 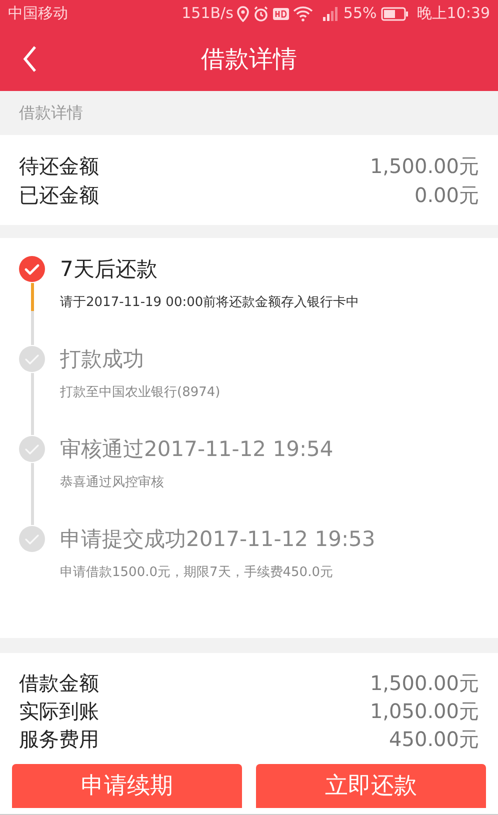 I want to click on step-detail: 申请借款1500.0元，期限7天，手续费450.0元, so click(x=197, y=573).